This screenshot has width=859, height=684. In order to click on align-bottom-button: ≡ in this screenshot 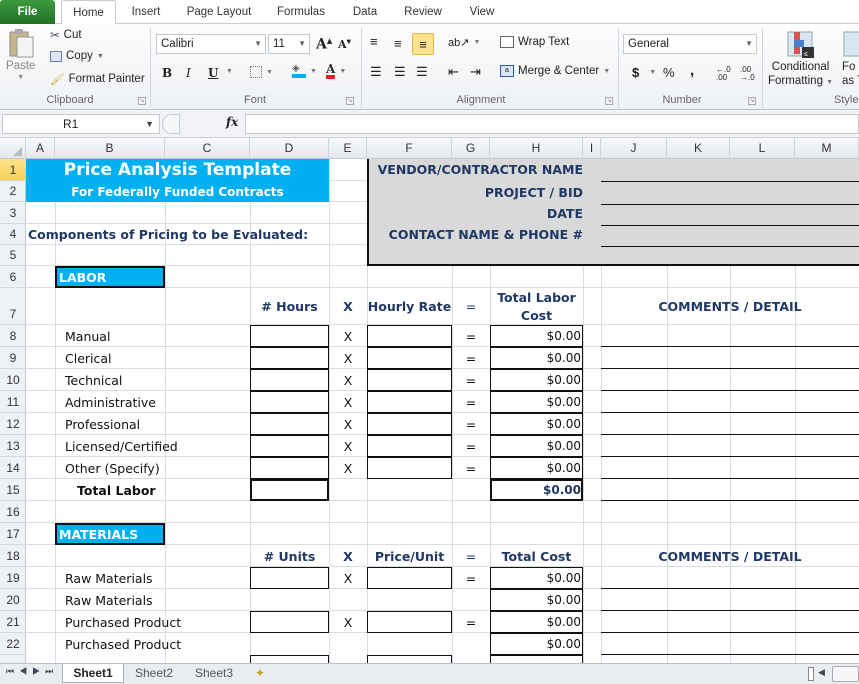, I will do `click(423, 44)`.